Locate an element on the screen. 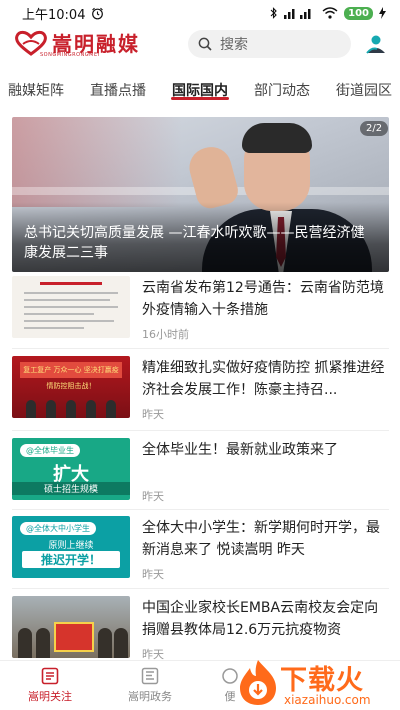  watermark: 下载火 xiazaihuo.com is located at coordinates (316, 684).